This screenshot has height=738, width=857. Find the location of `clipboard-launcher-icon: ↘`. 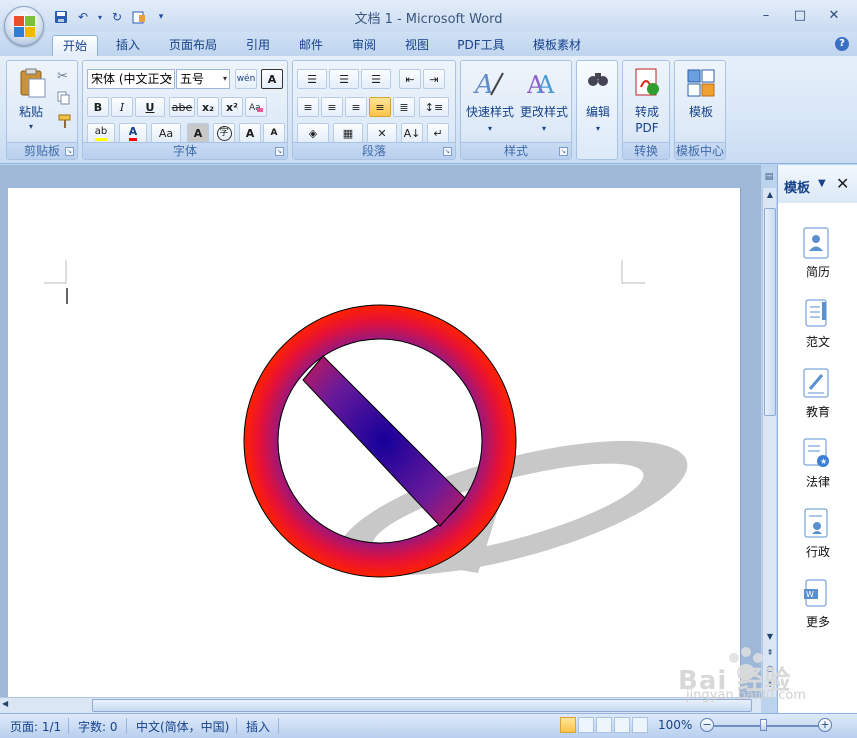

clipboard-launcher-icon: ↘ is located at coordinates (69, 151).